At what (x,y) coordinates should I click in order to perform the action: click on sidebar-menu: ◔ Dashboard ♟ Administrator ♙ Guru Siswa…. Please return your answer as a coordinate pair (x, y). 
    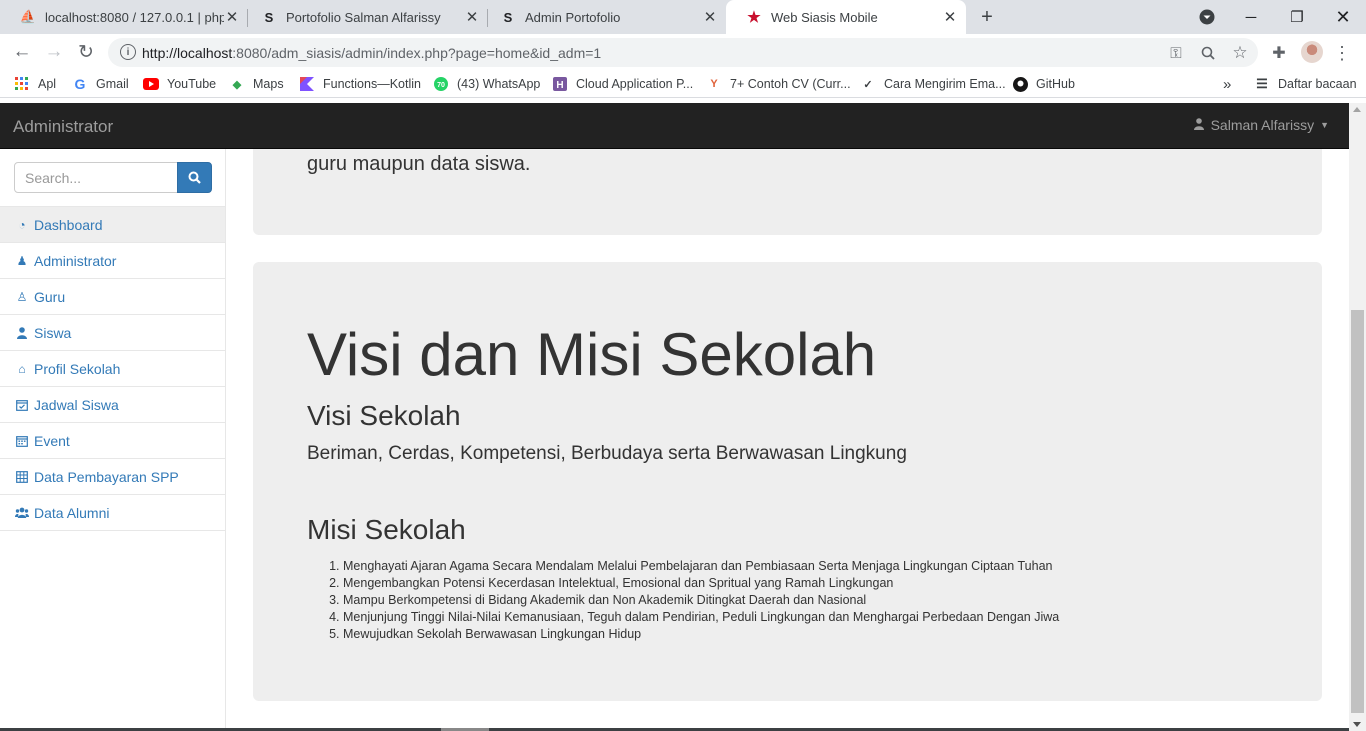
    Looking at the image, I should click on (112, 369).